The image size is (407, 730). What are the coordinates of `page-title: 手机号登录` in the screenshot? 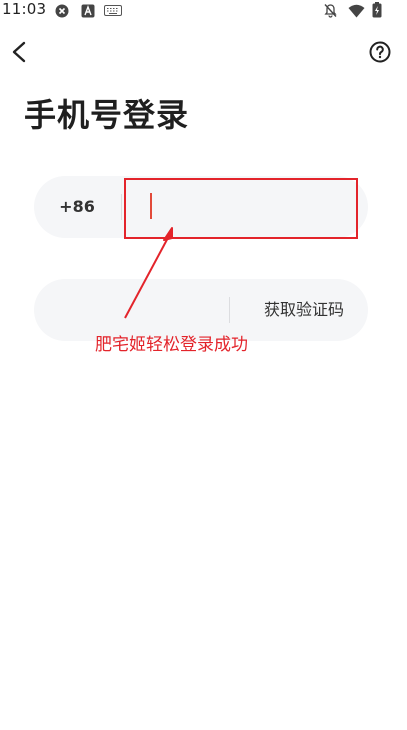 It's located at (107, 115).